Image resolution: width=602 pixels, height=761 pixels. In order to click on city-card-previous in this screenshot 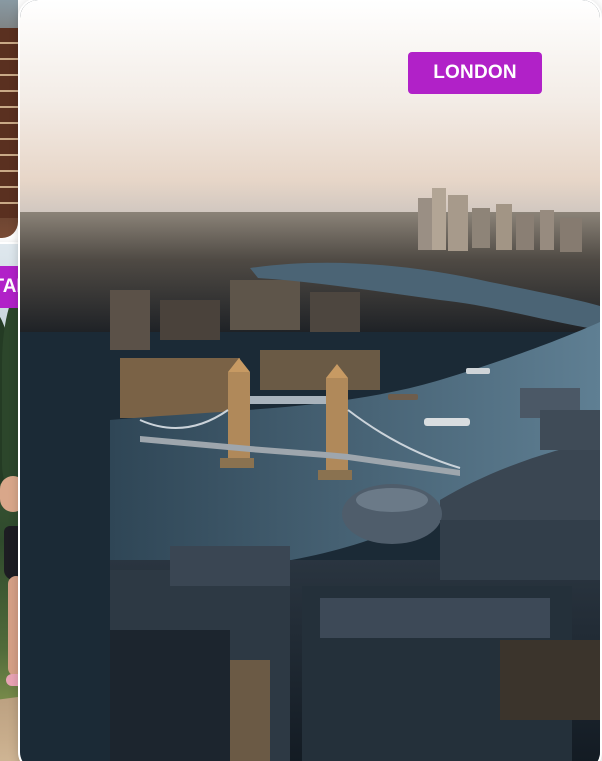, I will do `click(9, 119)`.